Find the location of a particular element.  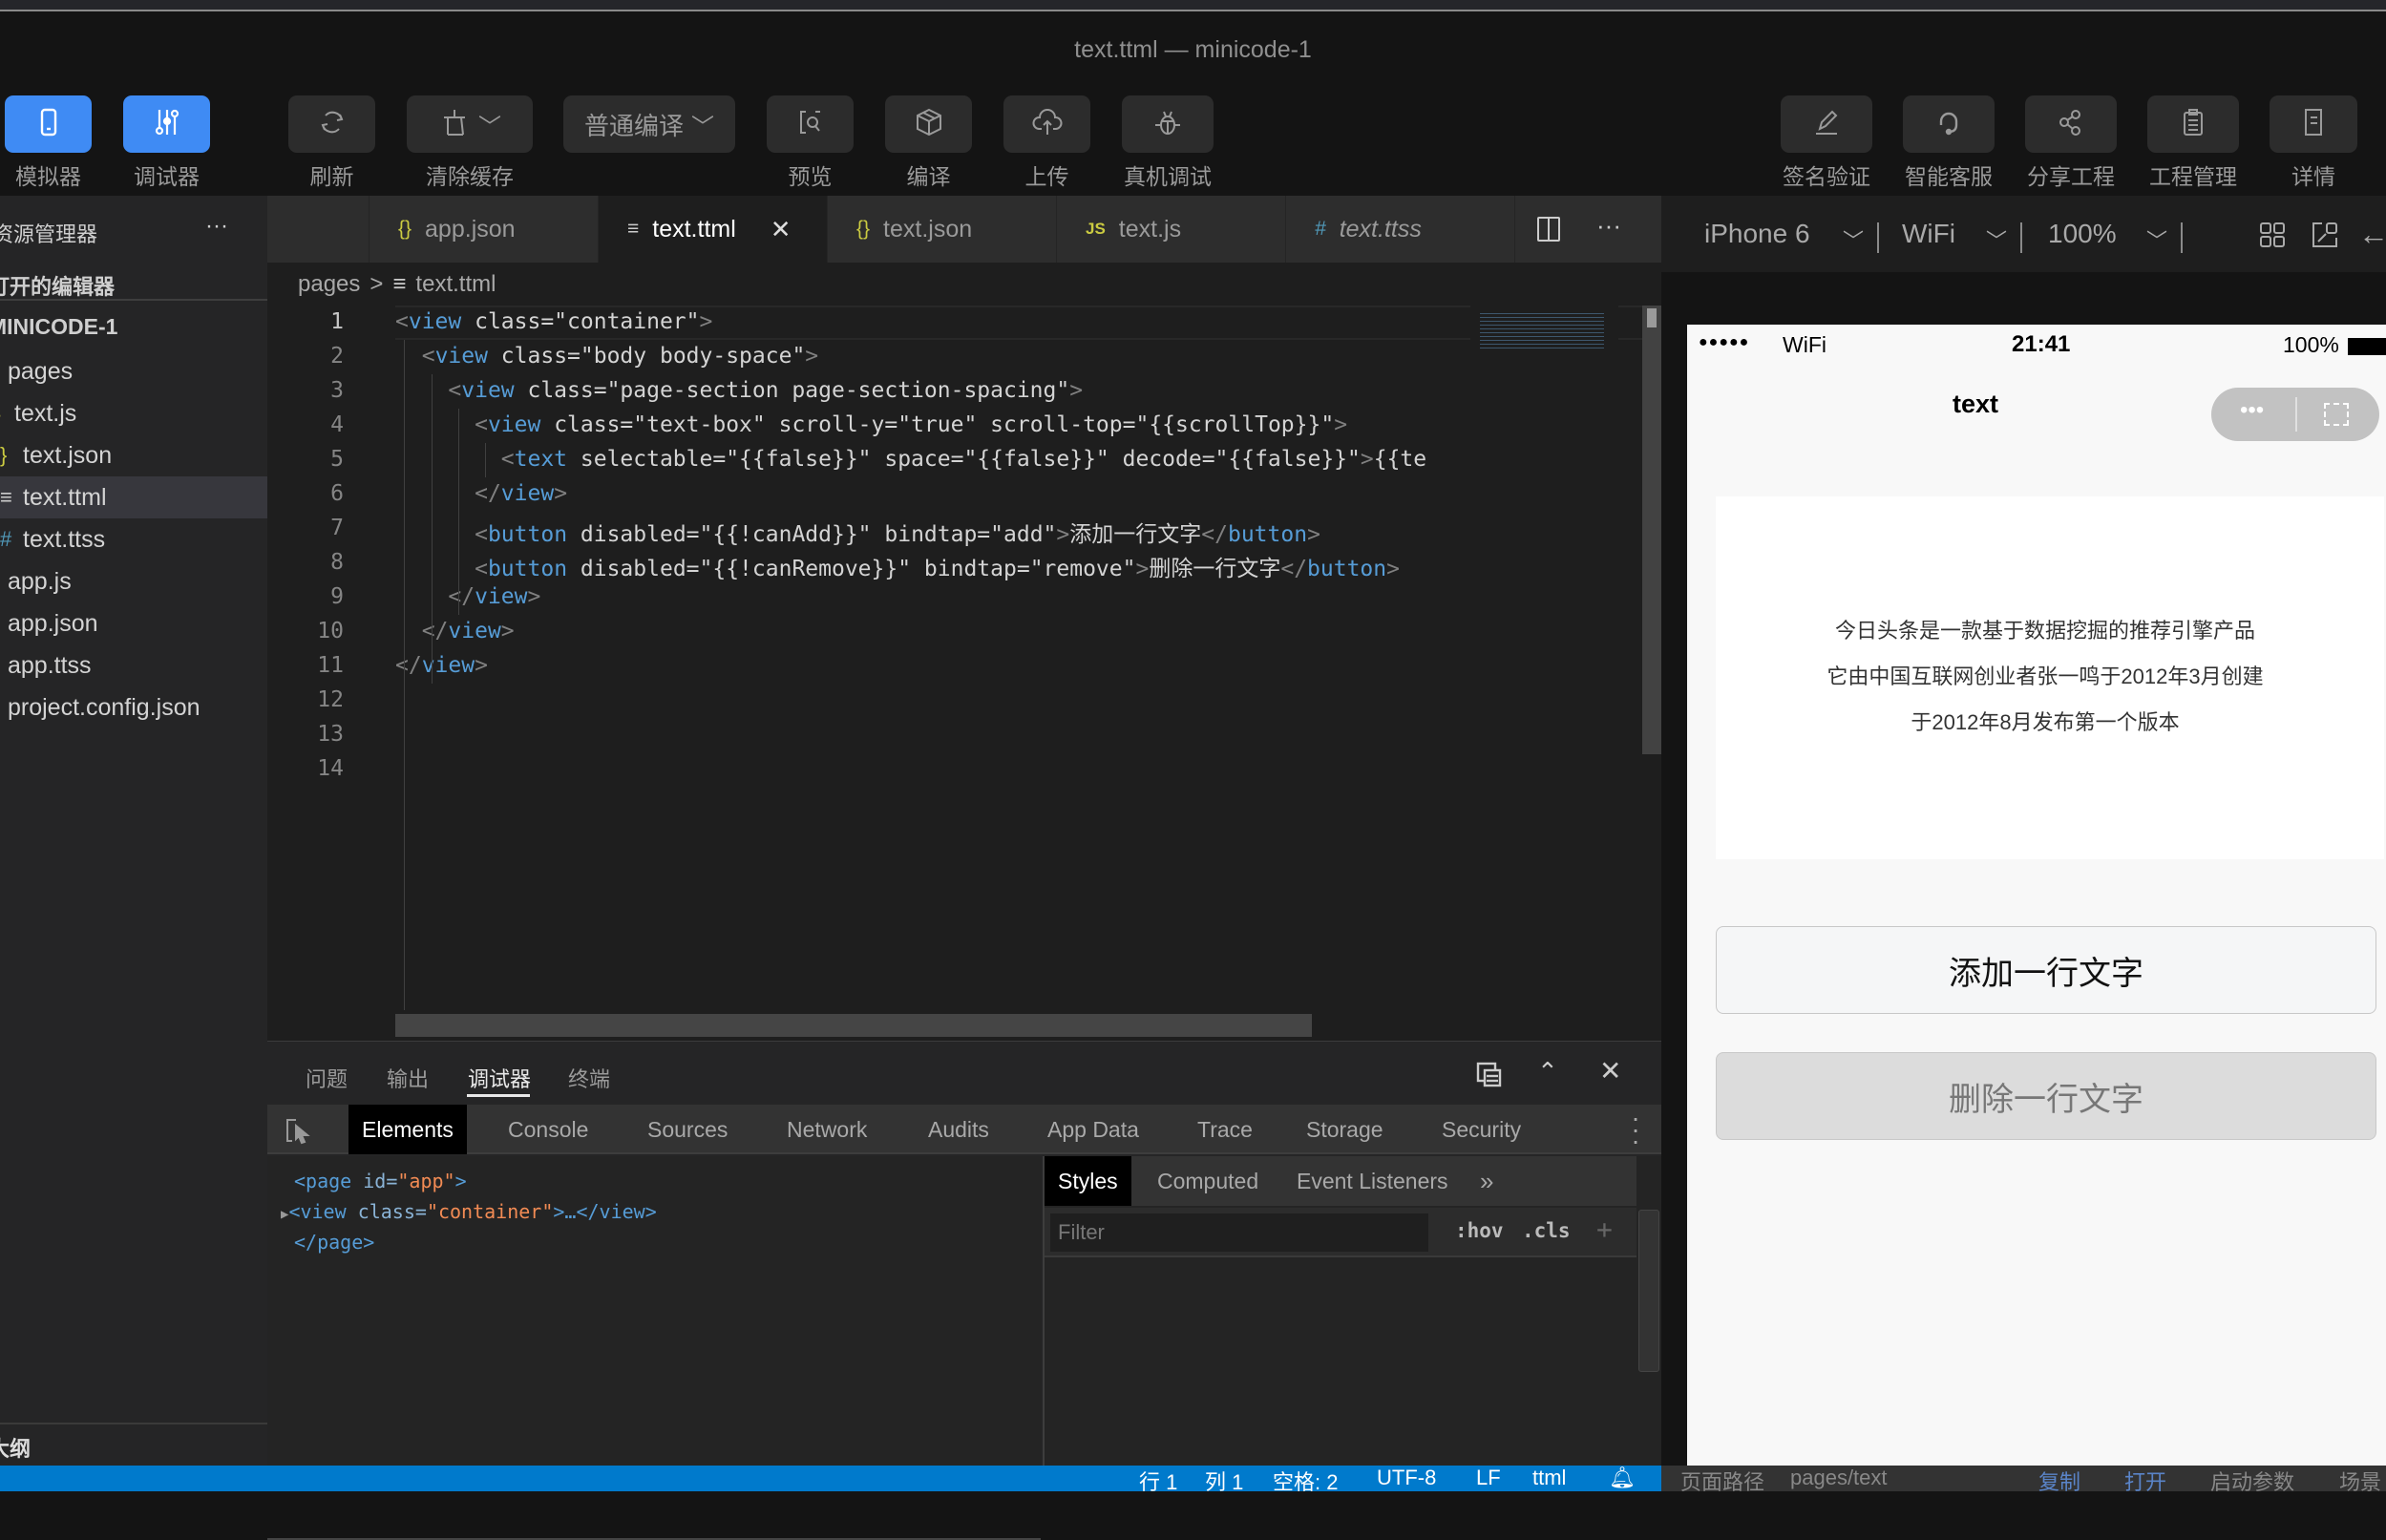

code-line: <view class="container"> is located at coordinates (553, 321).